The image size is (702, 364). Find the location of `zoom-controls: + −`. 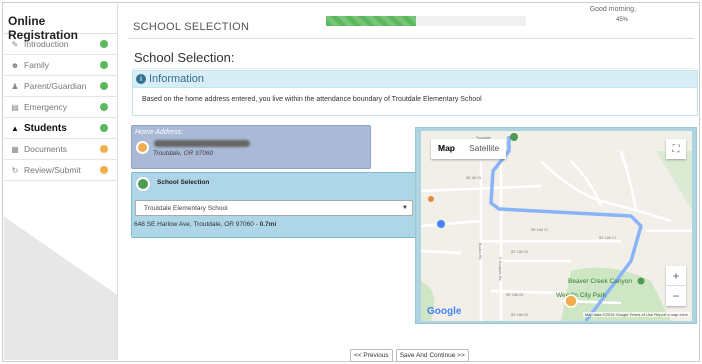

zoom-controls: + − is located at coordinates (676, 286).